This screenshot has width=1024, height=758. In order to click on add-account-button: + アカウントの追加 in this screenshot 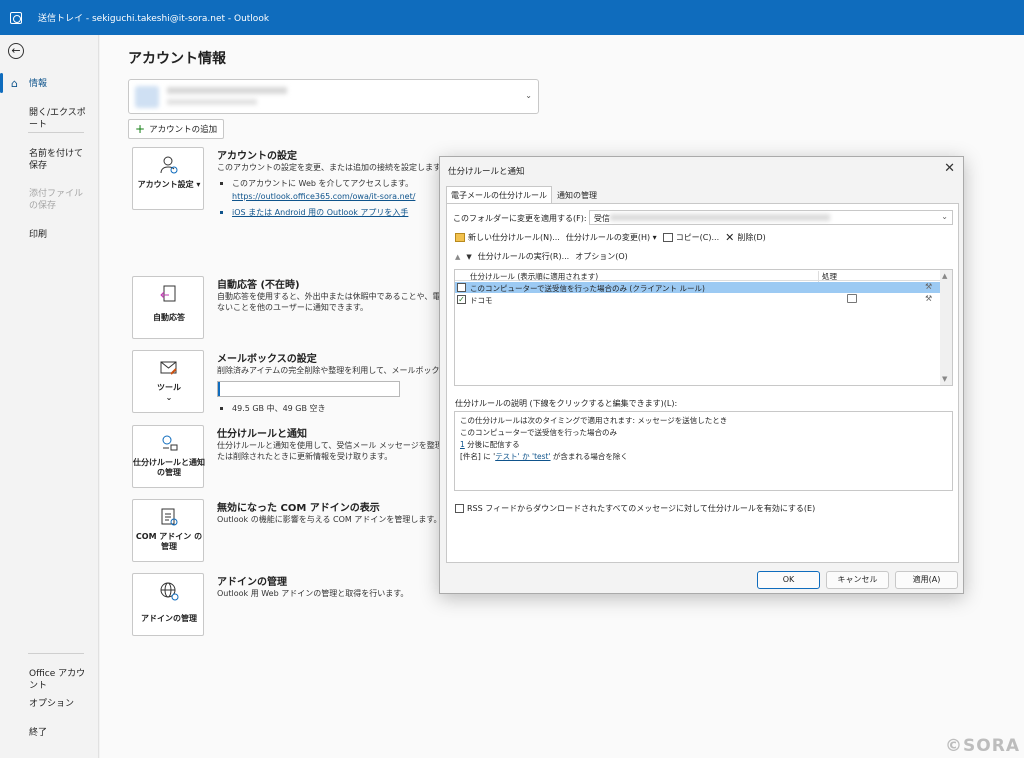, I will do `click(176, 129)`.